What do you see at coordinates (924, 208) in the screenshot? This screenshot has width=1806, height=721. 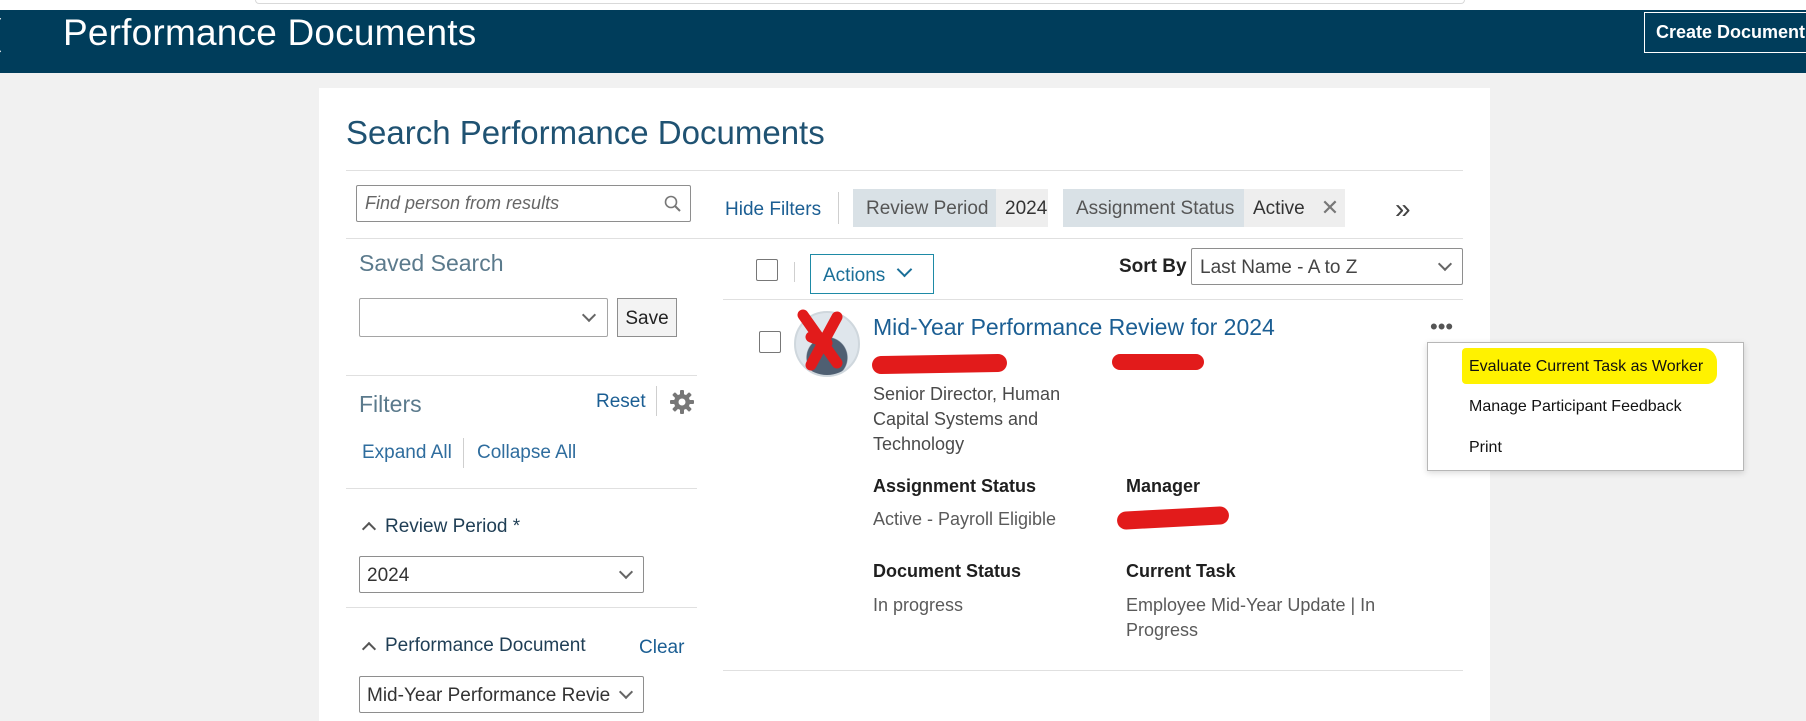 I see `chip-review-period-label: Review Period` at bounding box center [924, 208].